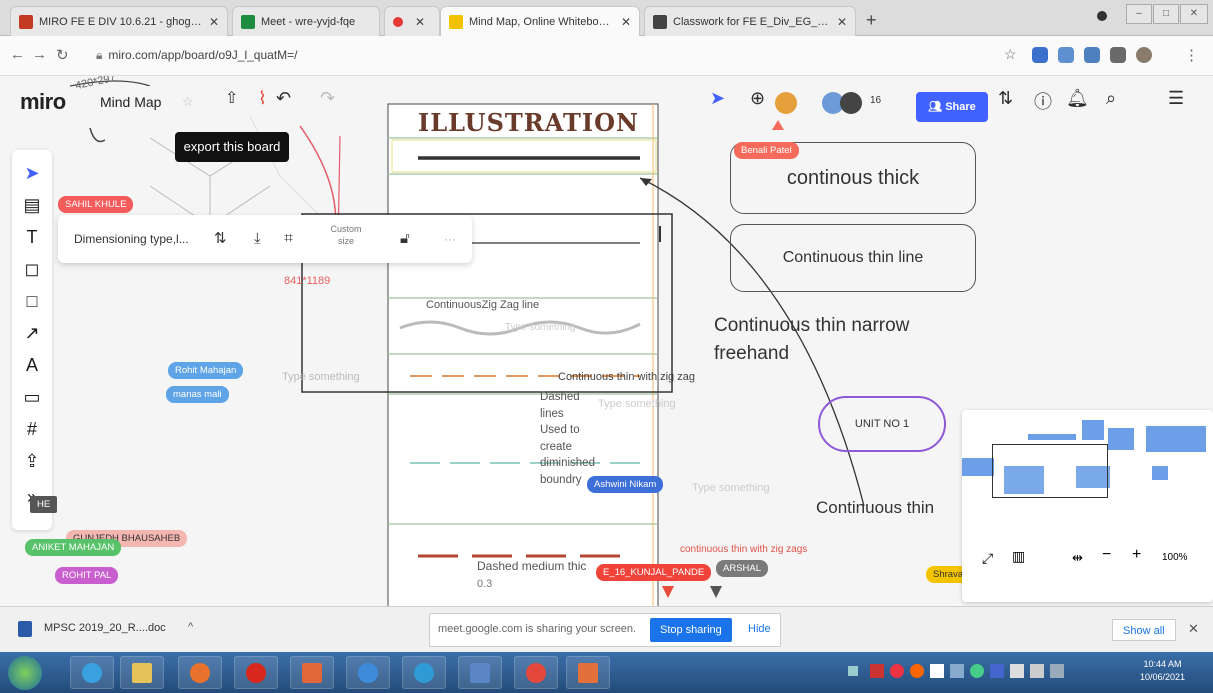  What do you see at coordinates (588, 672) in the screenshot?
I see `ppt-icon` at bounding box center [588, 672].